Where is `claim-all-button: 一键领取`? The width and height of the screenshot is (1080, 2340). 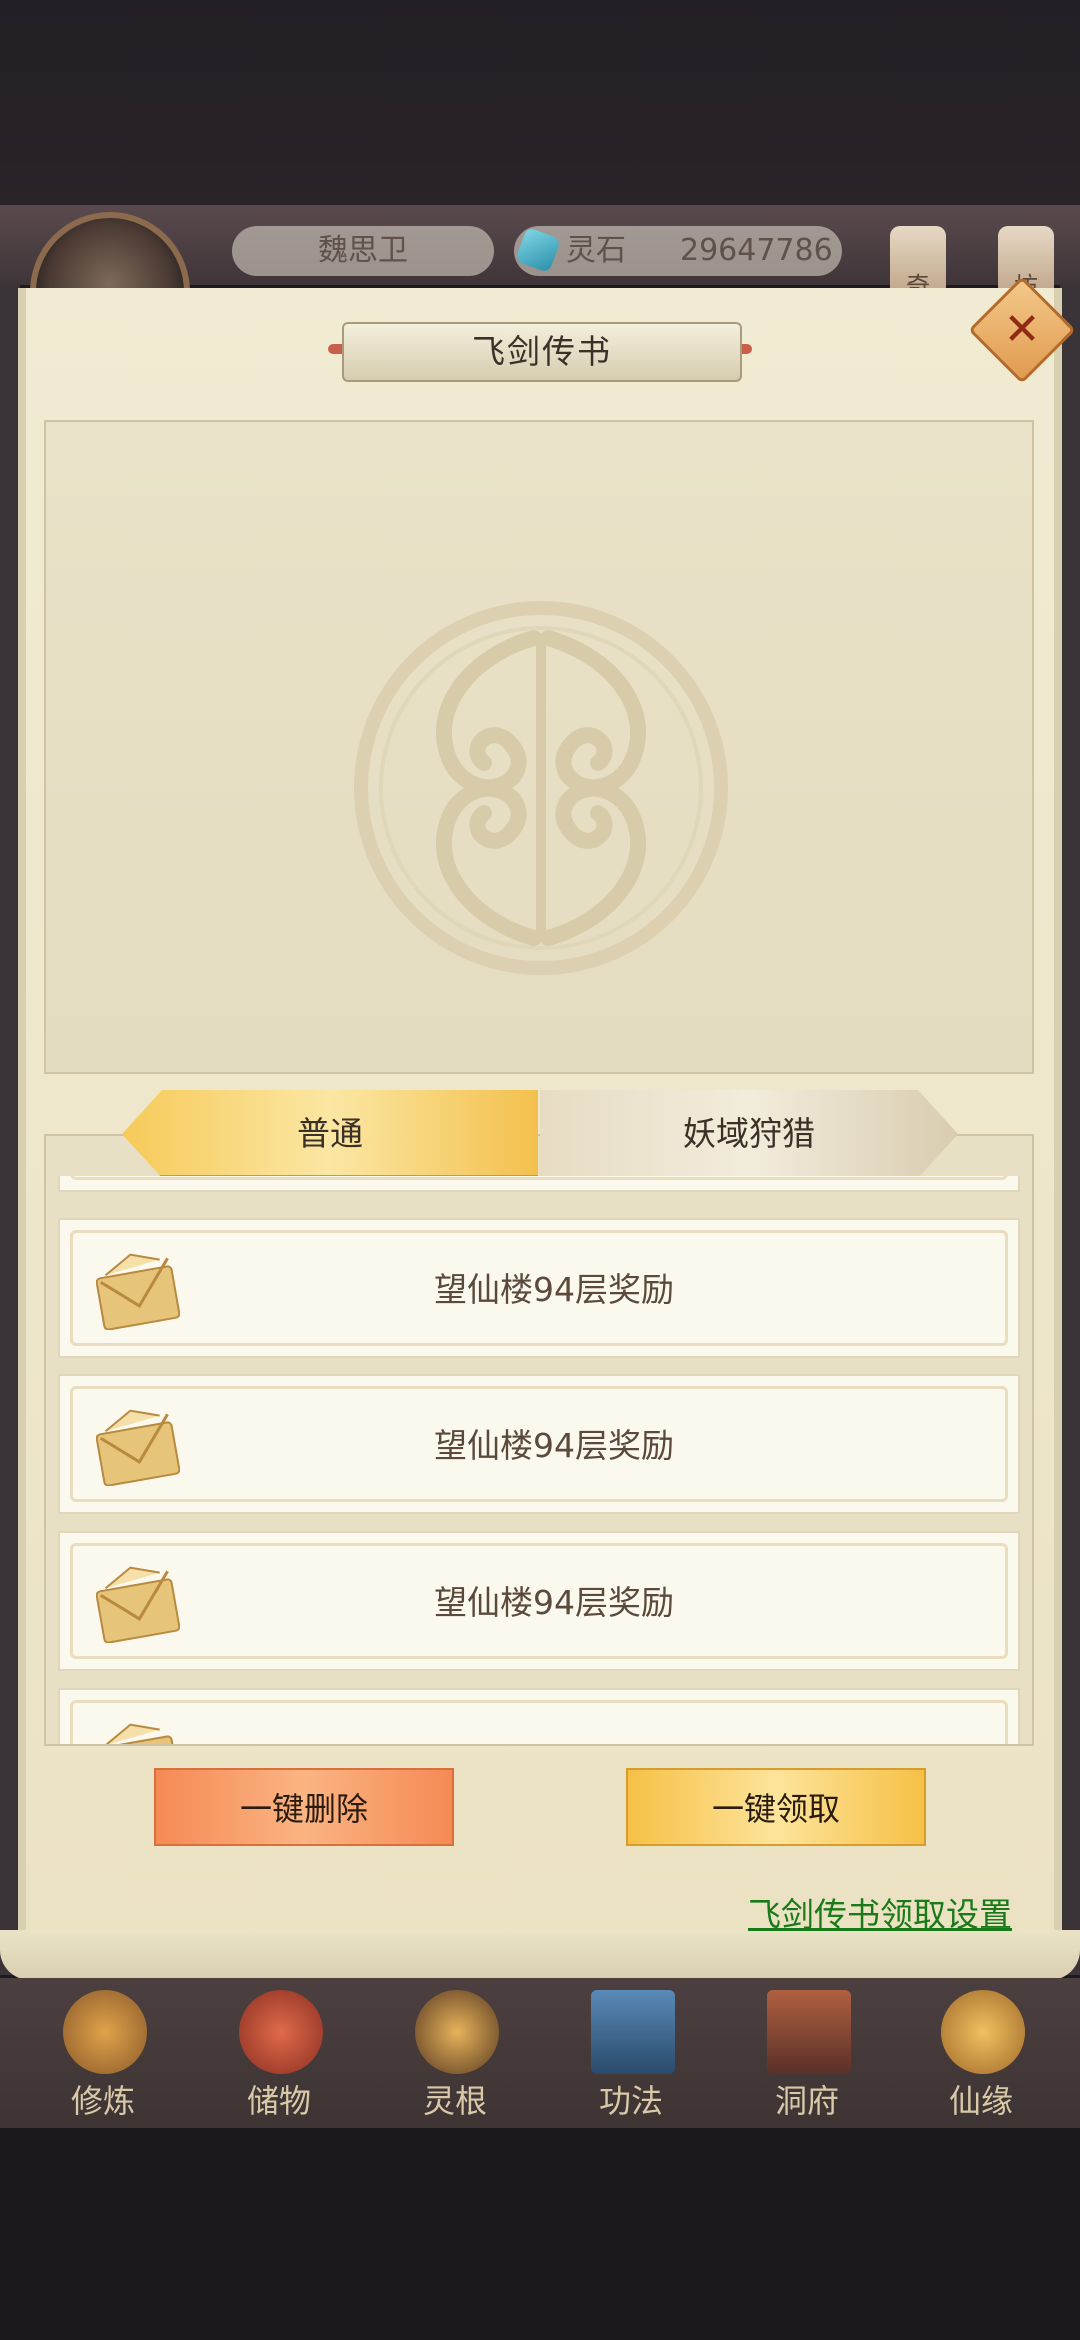
claim-all-button: 一键领取 is located at coordinates (776, 1807).